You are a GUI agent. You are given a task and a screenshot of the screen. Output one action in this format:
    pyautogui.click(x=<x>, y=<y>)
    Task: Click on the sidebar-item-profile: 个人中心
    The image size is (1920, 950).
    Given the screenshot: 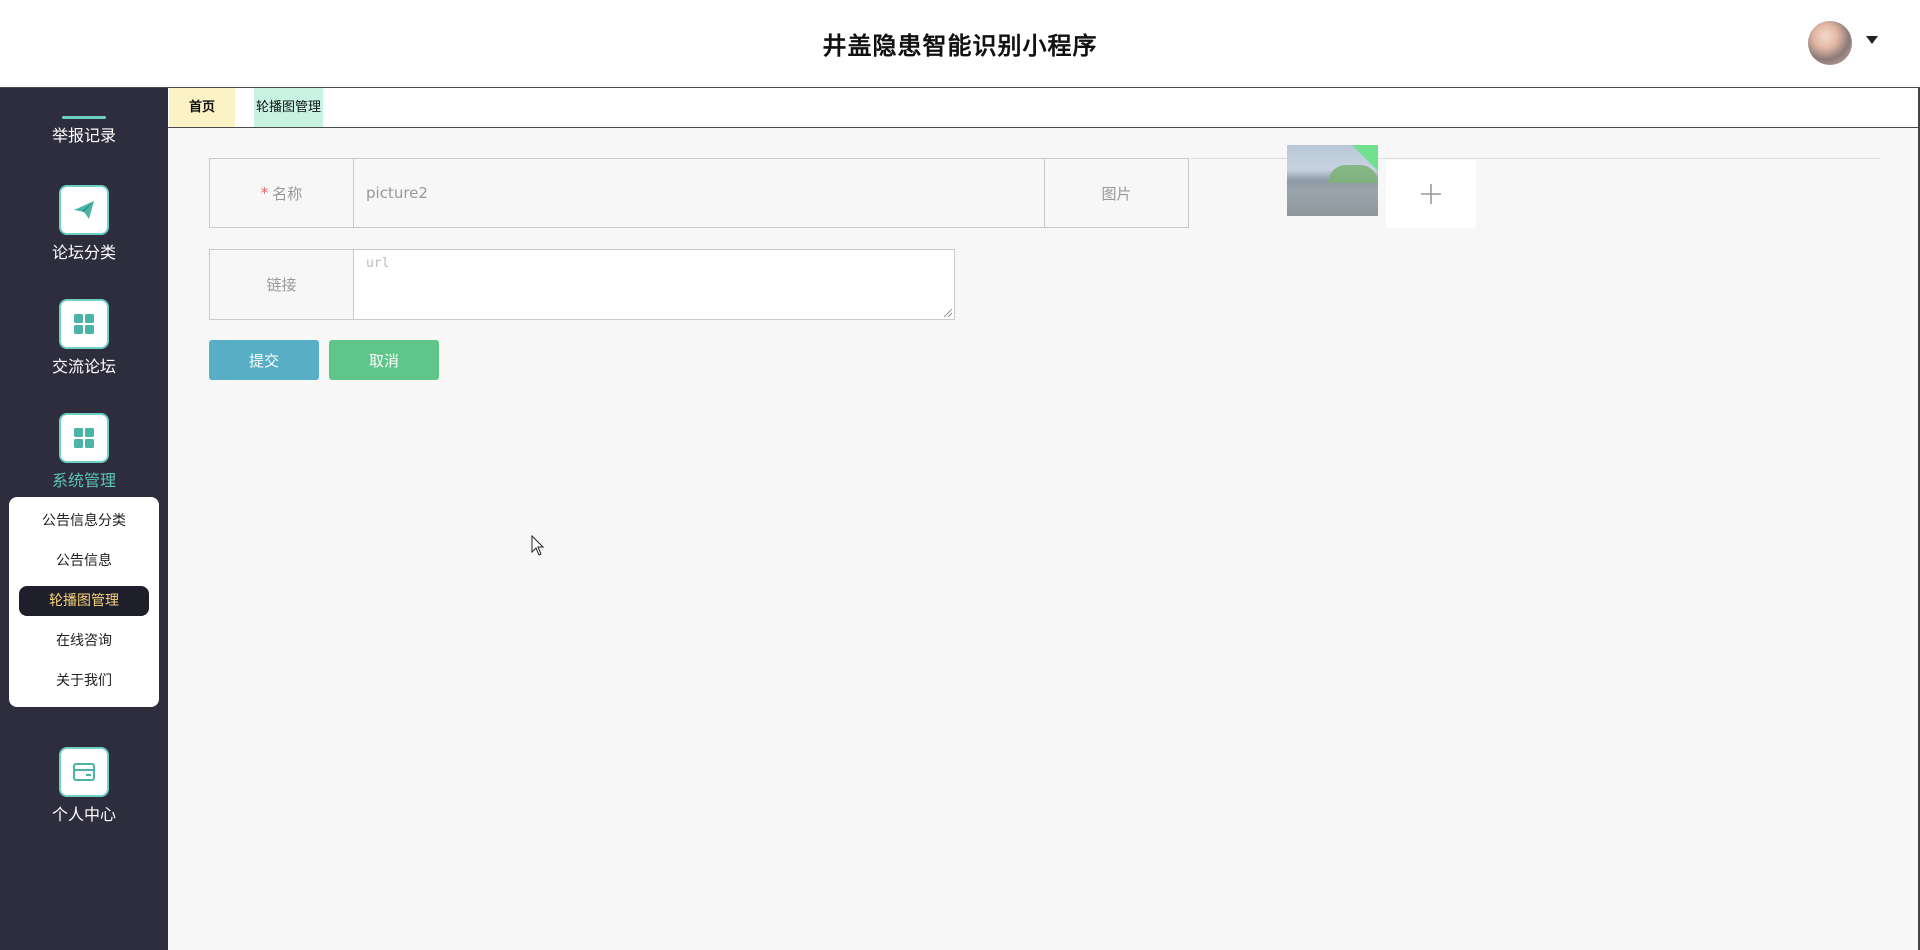 What is the action you would take?
    pyautogui.click(x=84, y=791)
    